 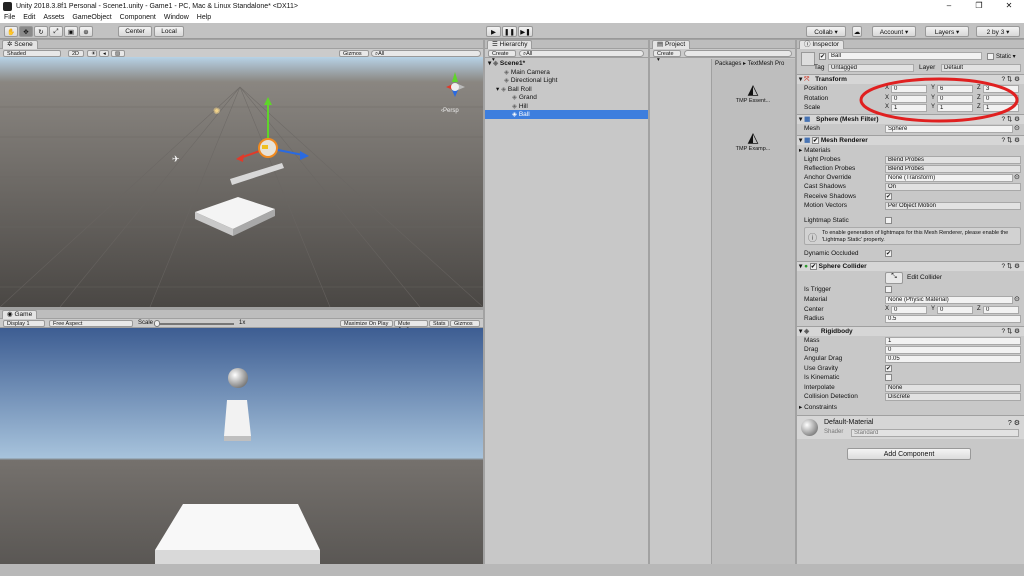 What do you see at coordinates (20, 44) in the screenshot?
I see `tab-scene: ✲ Scene` at bounding box center [20, 44].